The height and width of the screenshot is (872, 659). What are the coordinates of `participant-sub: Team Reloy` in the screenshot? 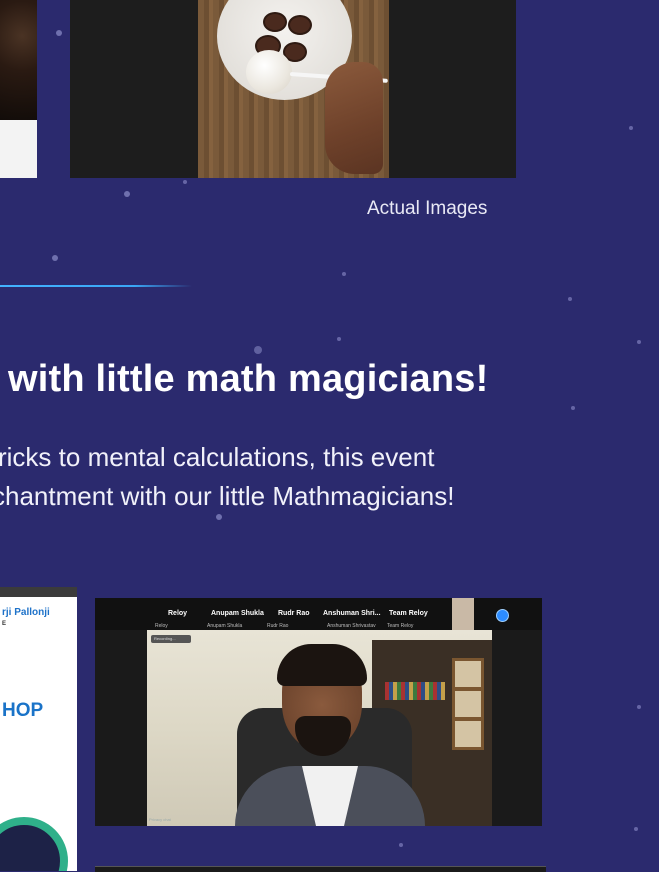 It's located at (400, 626).